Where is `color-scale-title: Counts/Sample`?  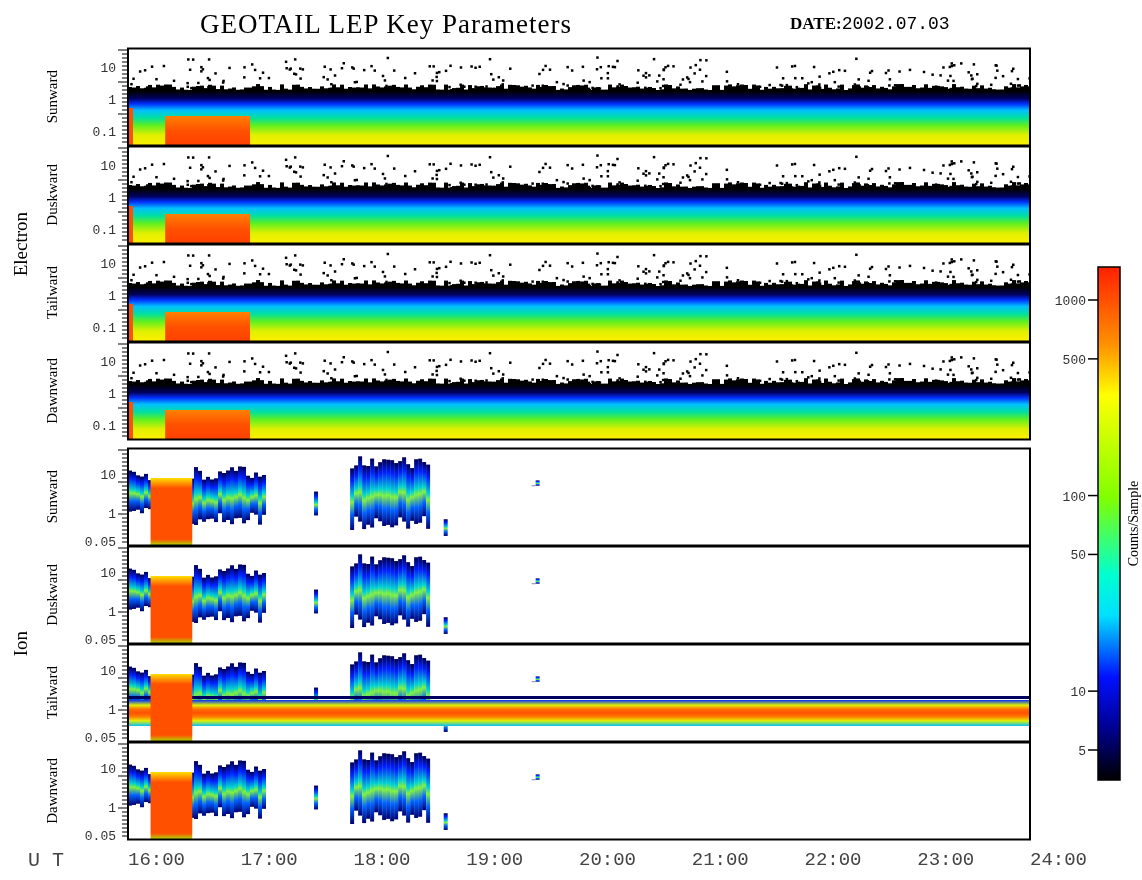 color-scale-title: Counts/Sample is located at coordinates (1133, 523).